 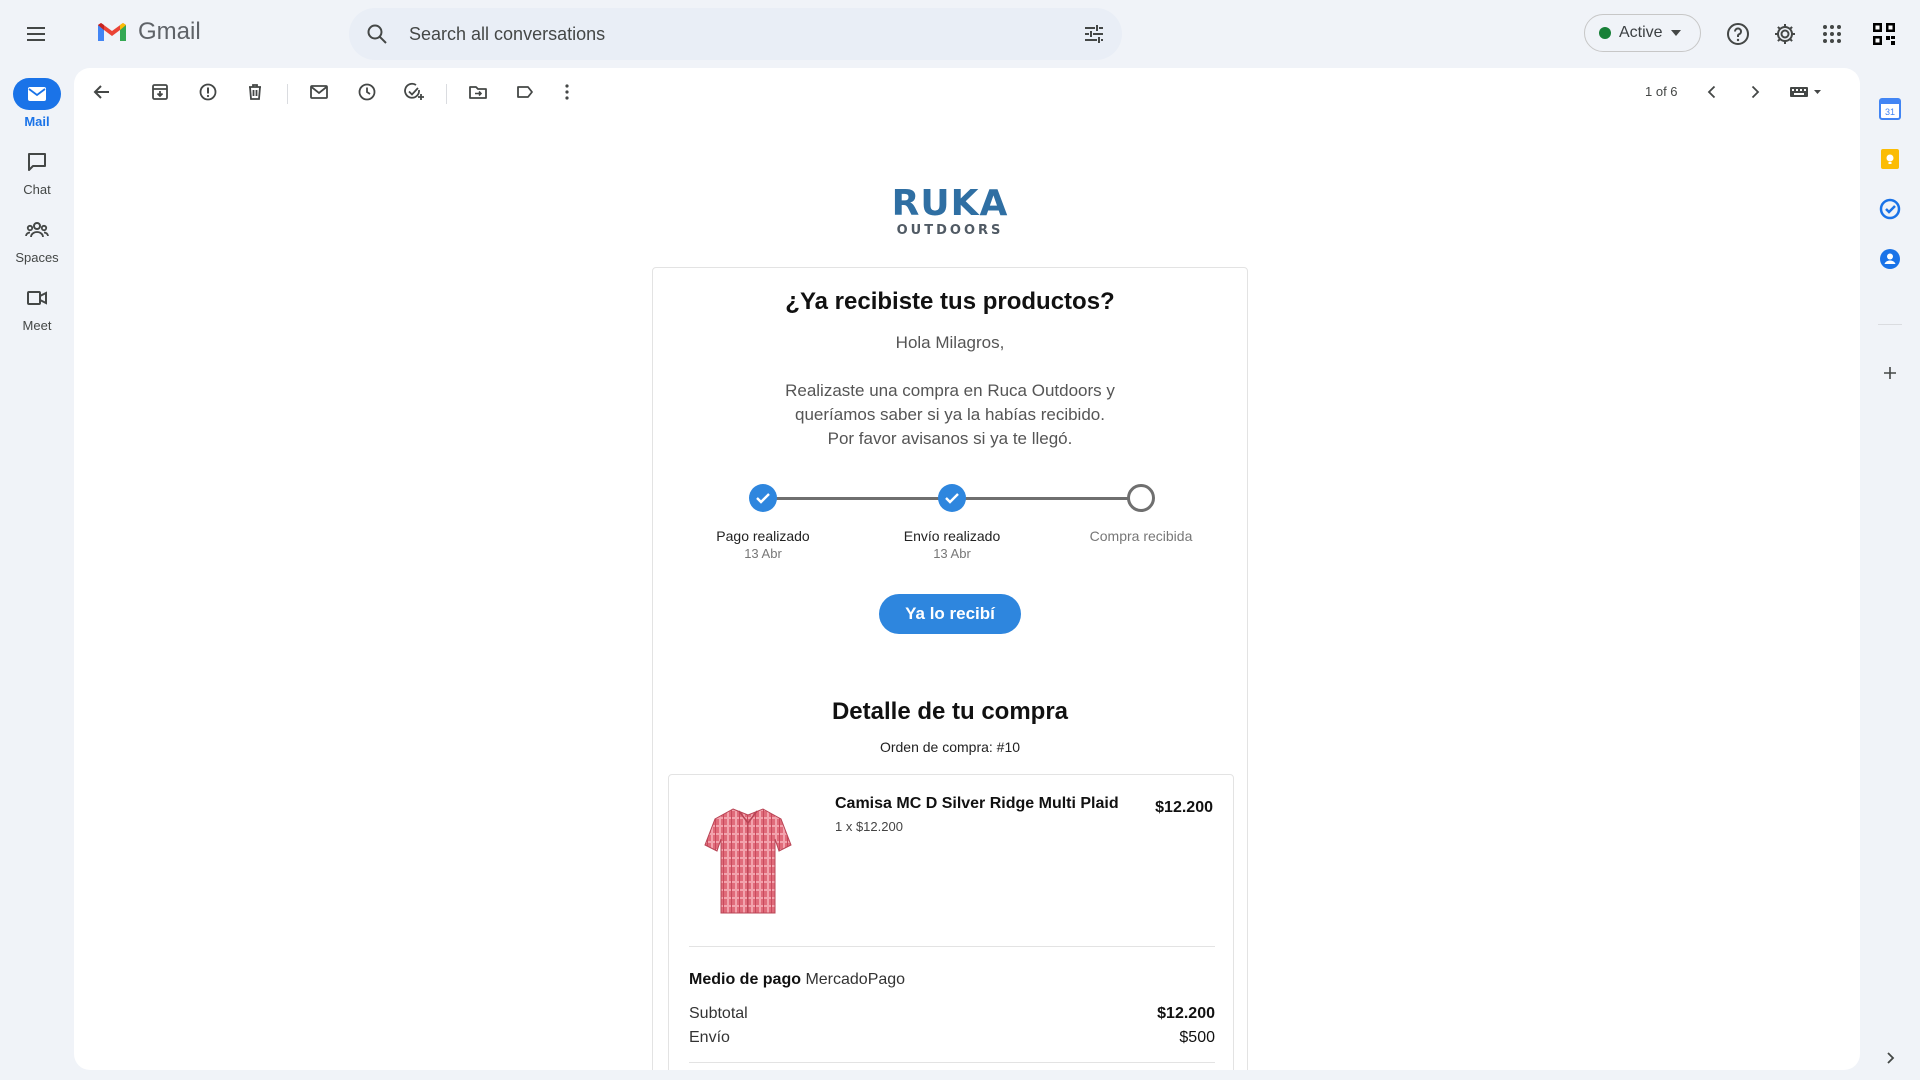 I want to click on help-icon, so click(x=1738, y=34).